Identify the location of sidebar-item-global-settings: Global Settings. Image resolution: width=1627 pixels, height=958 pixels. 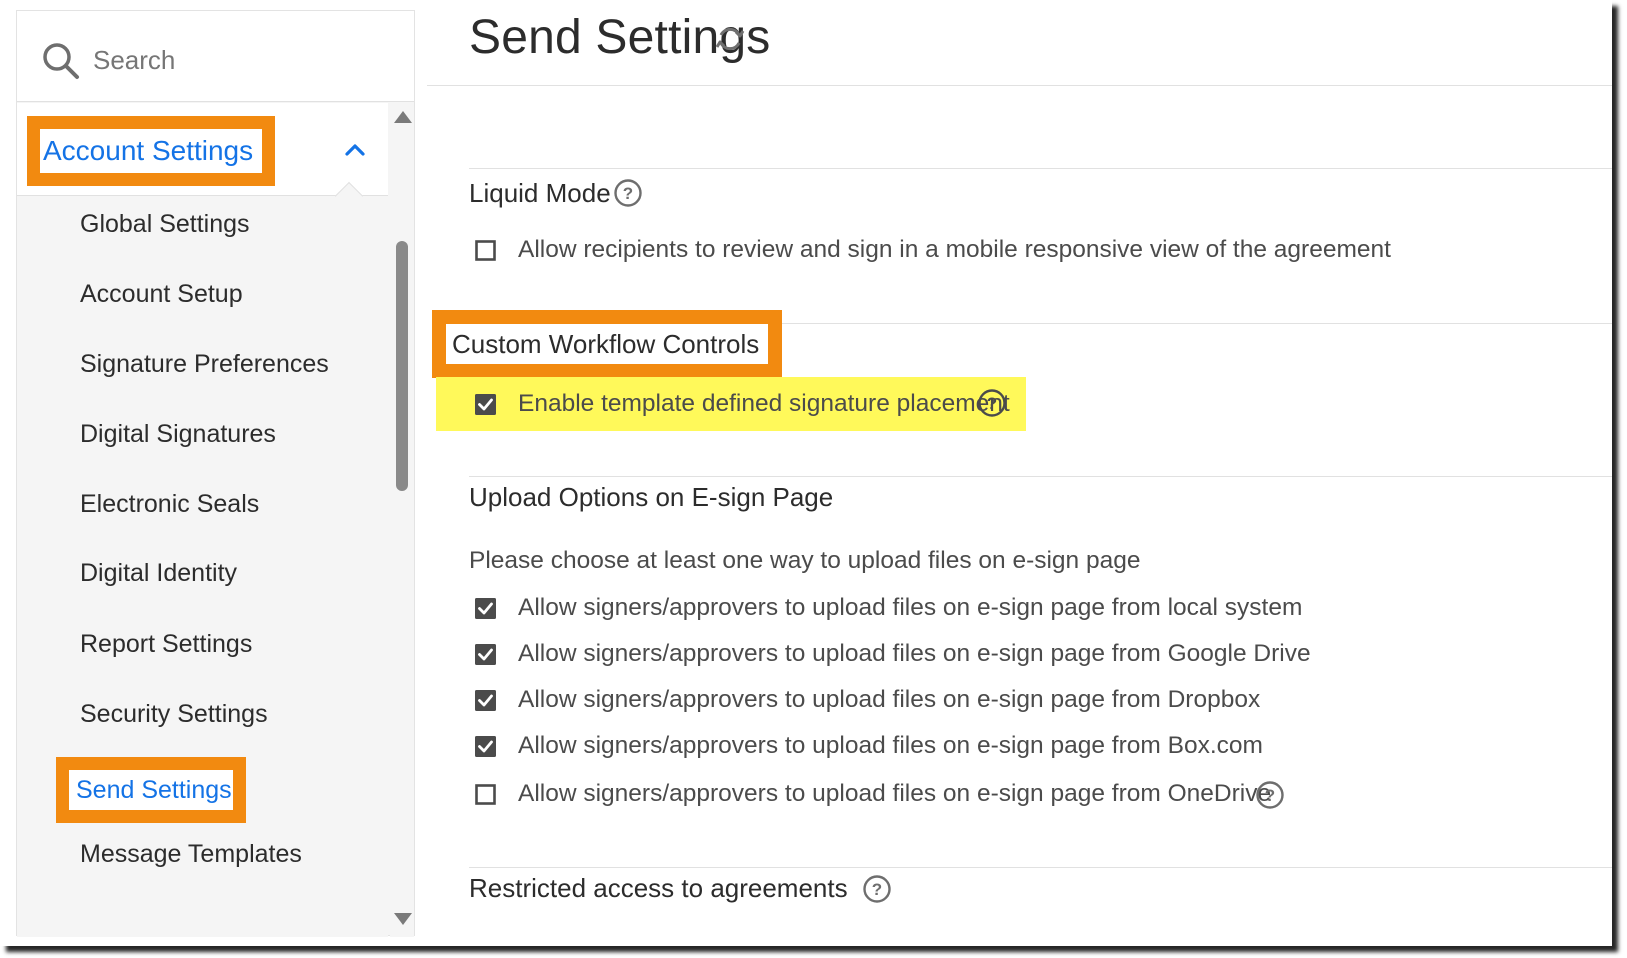
(165, 224).